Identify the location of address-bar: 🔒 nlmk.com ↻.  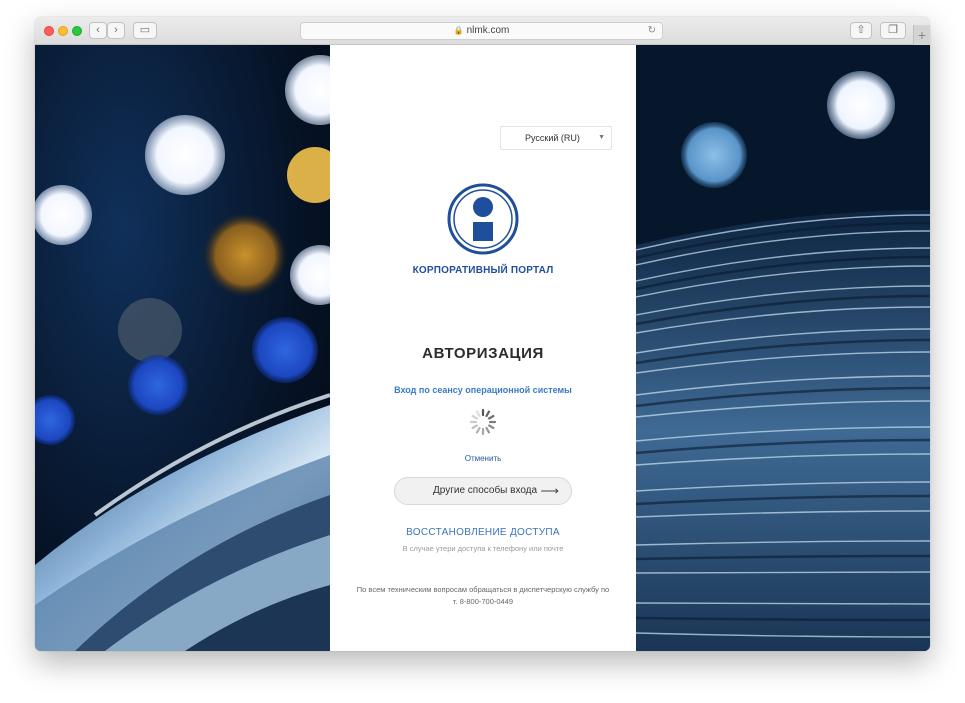
(481, 31).